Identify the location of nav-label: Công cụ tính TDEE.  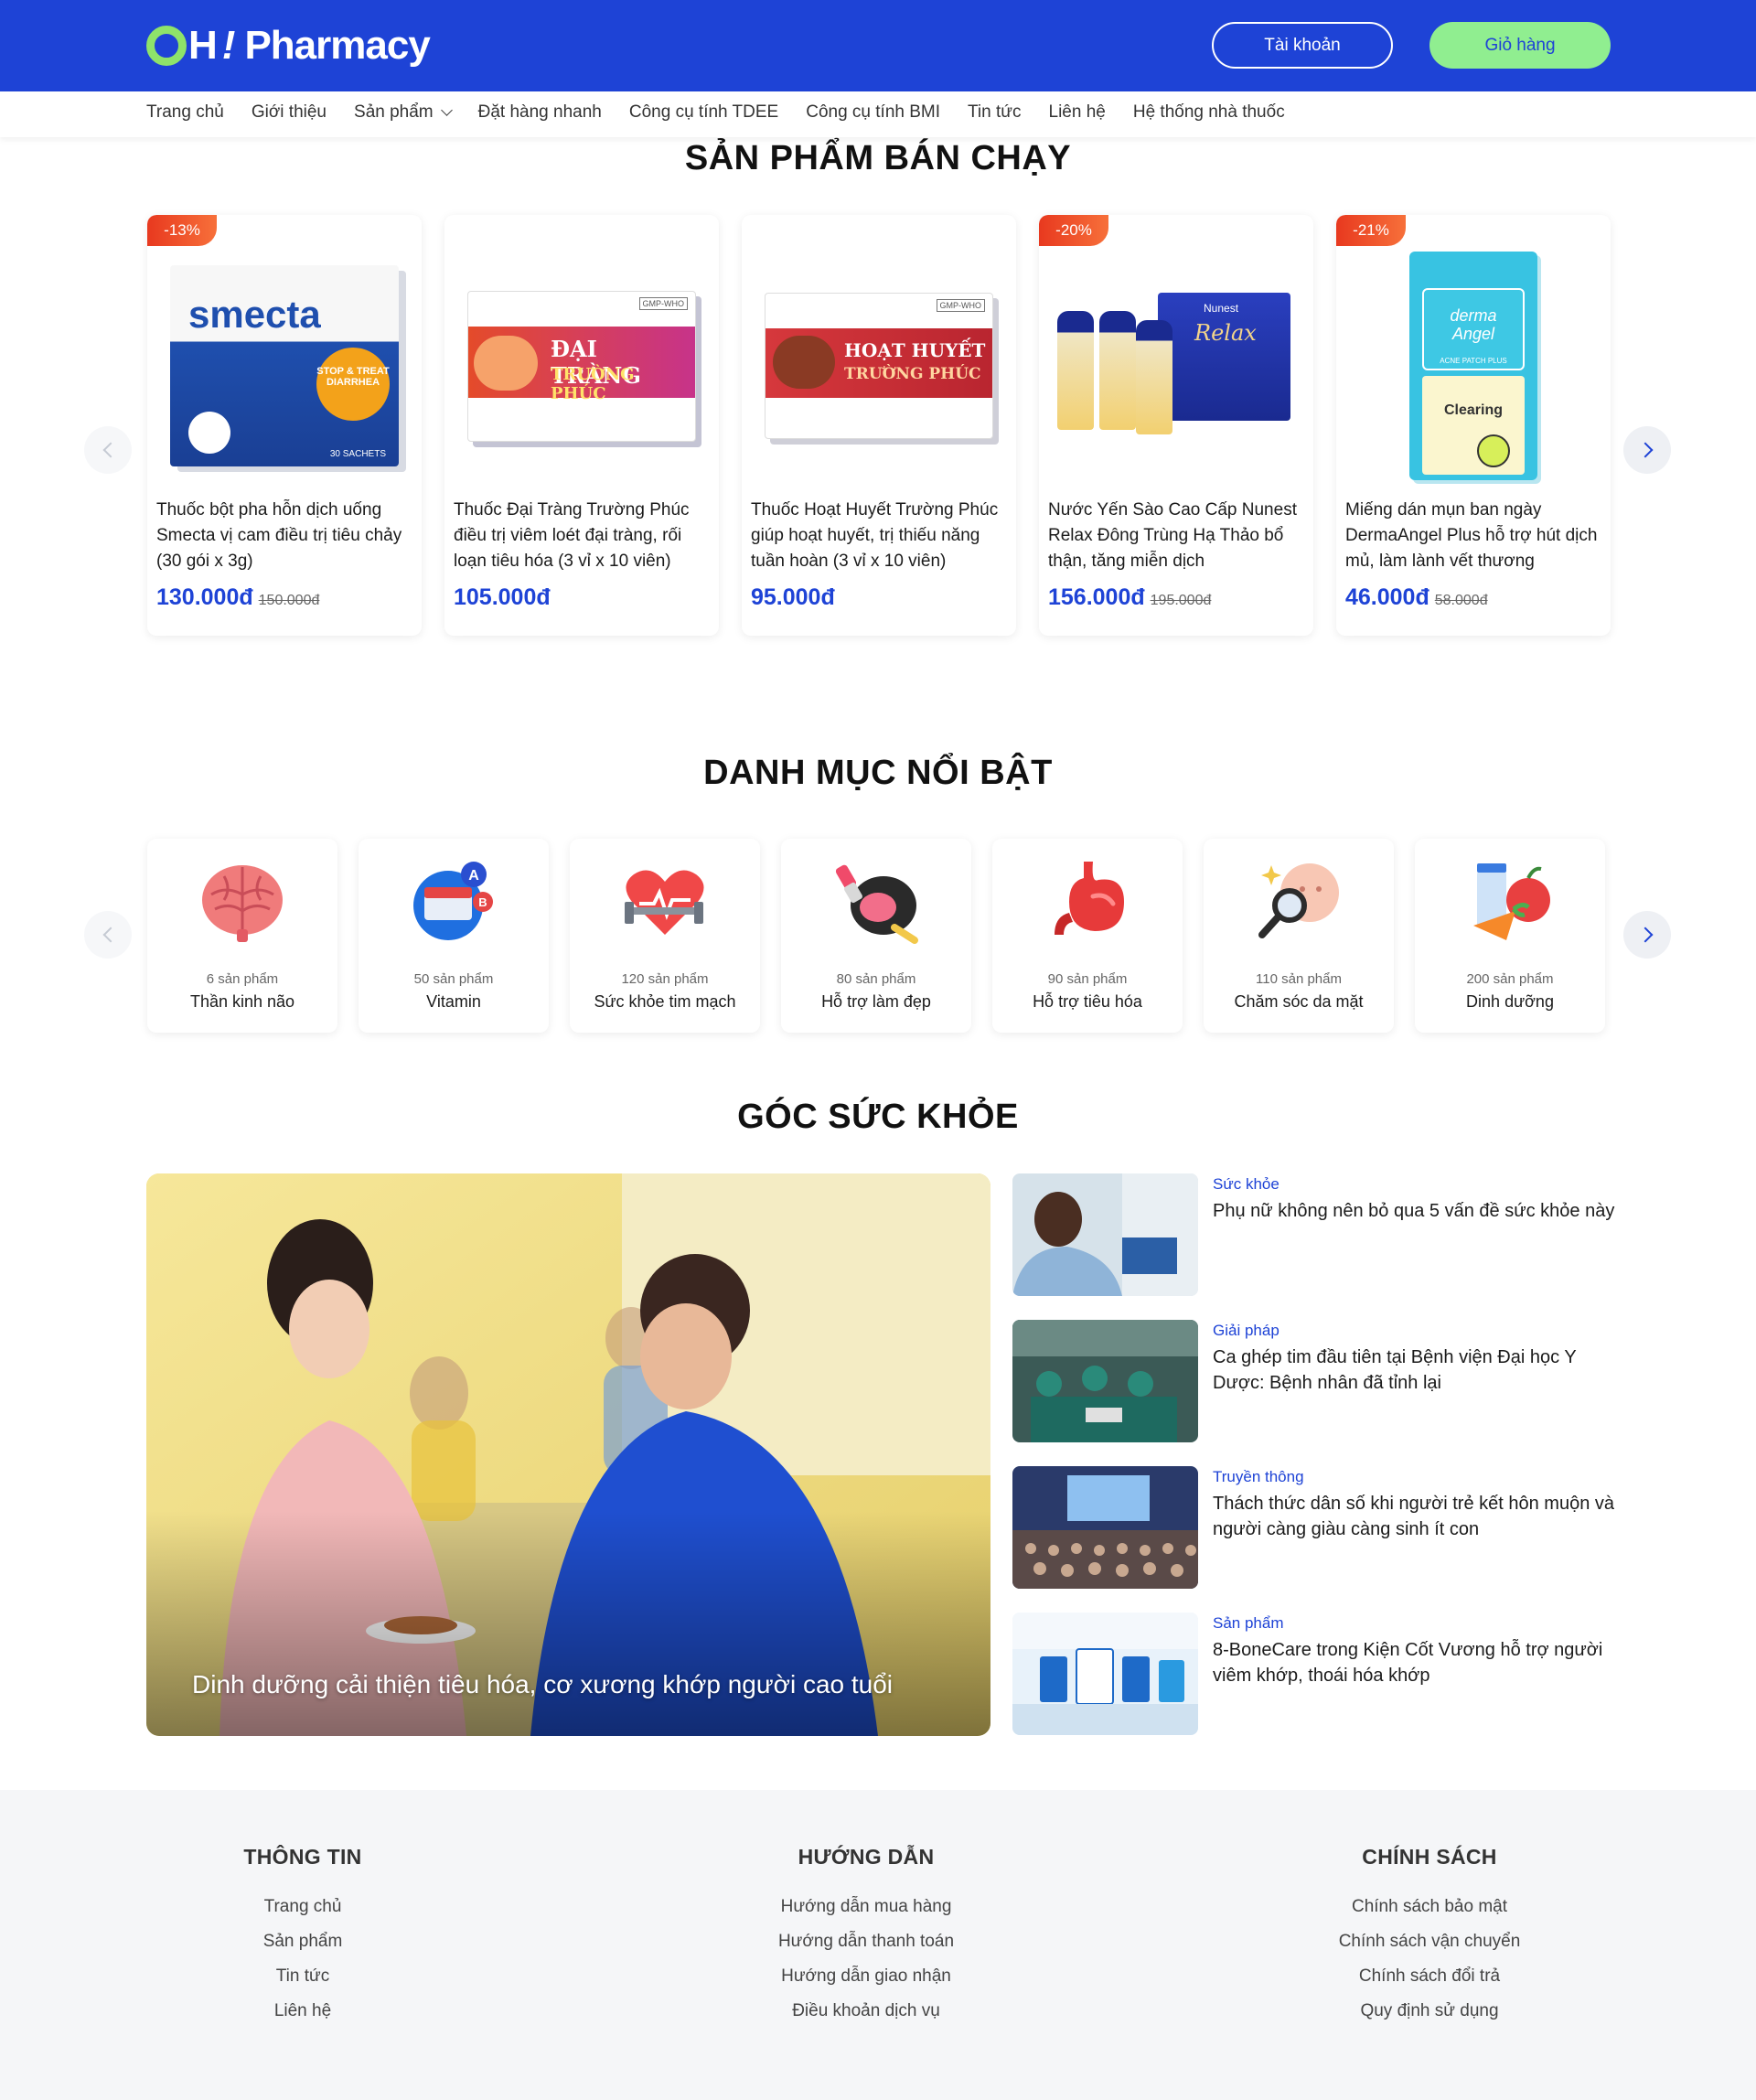
(703, 112).